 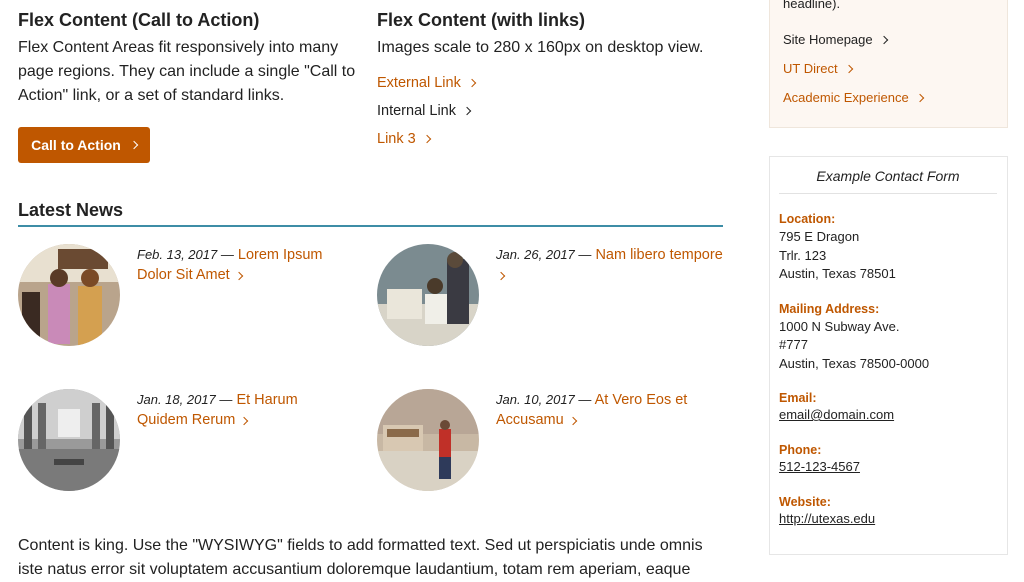 I want to click on internal-link-label: Internal Link, so click(x=416, y=111).